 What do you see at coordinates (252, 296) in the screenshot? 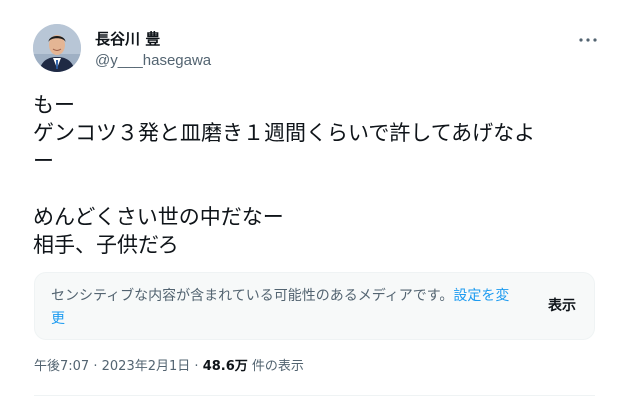
I see `warning-message: センシティブな内容が含まれている可能性のあるメディアです。` at bounding box center [252, 296].